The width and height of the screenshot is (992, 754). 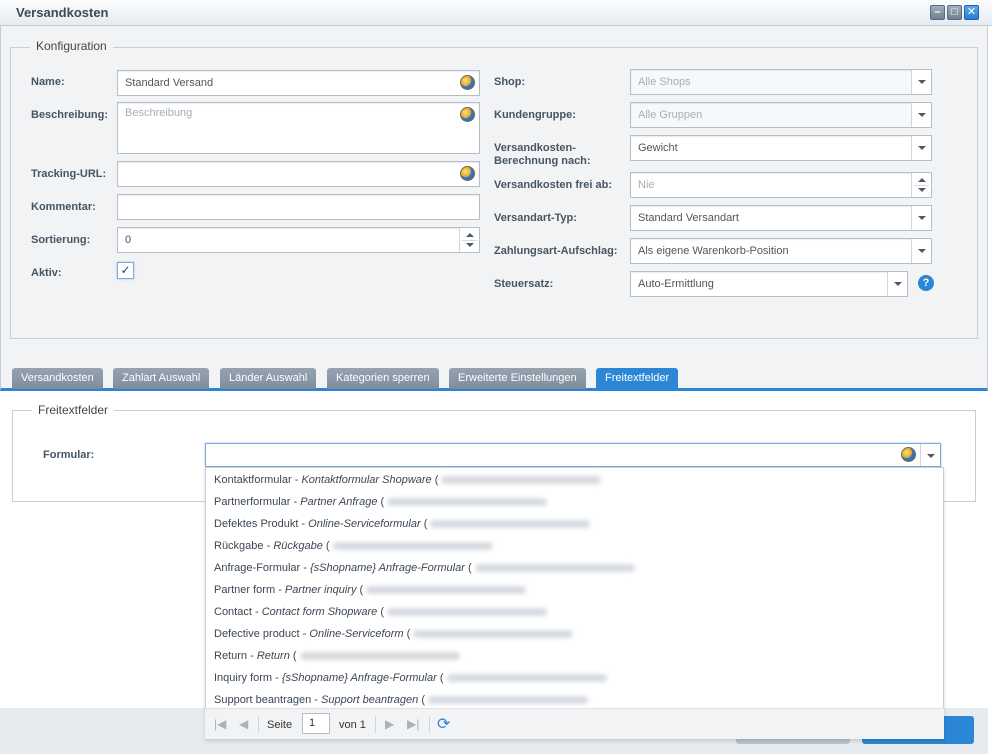 I want to click on shop-value: Alle Shops, so click(x=664, y=82).